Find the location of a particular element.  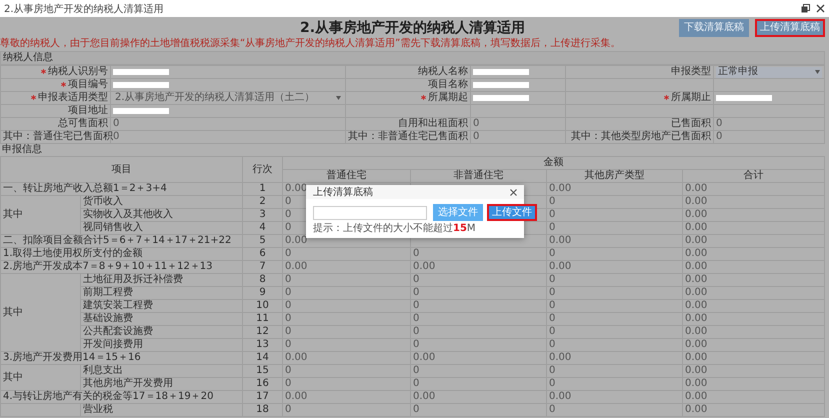

file-path-field is located at coordinates (370, 213).